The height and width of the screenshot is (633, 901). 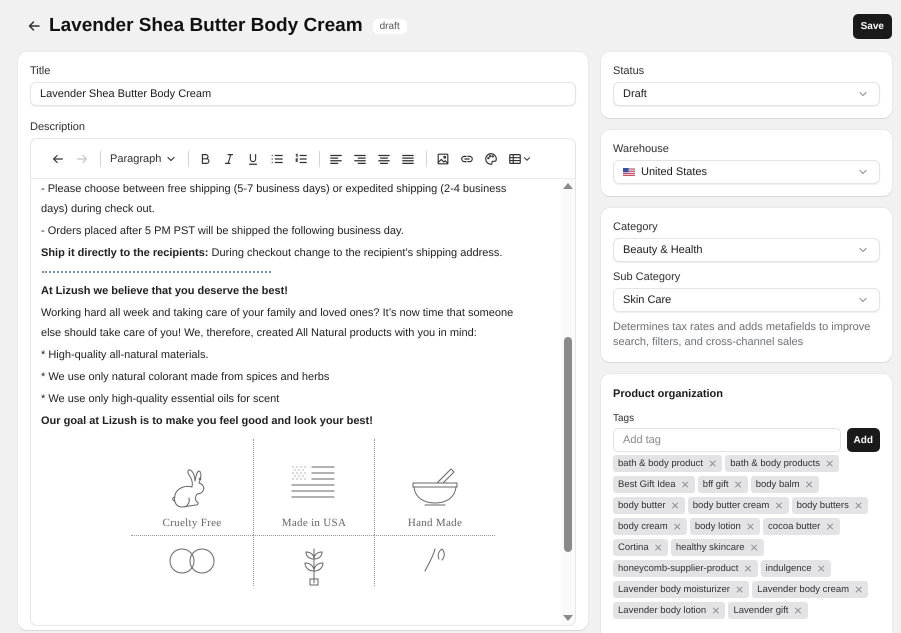 I want to click on save-button: Save, so click(x=872, y=26).